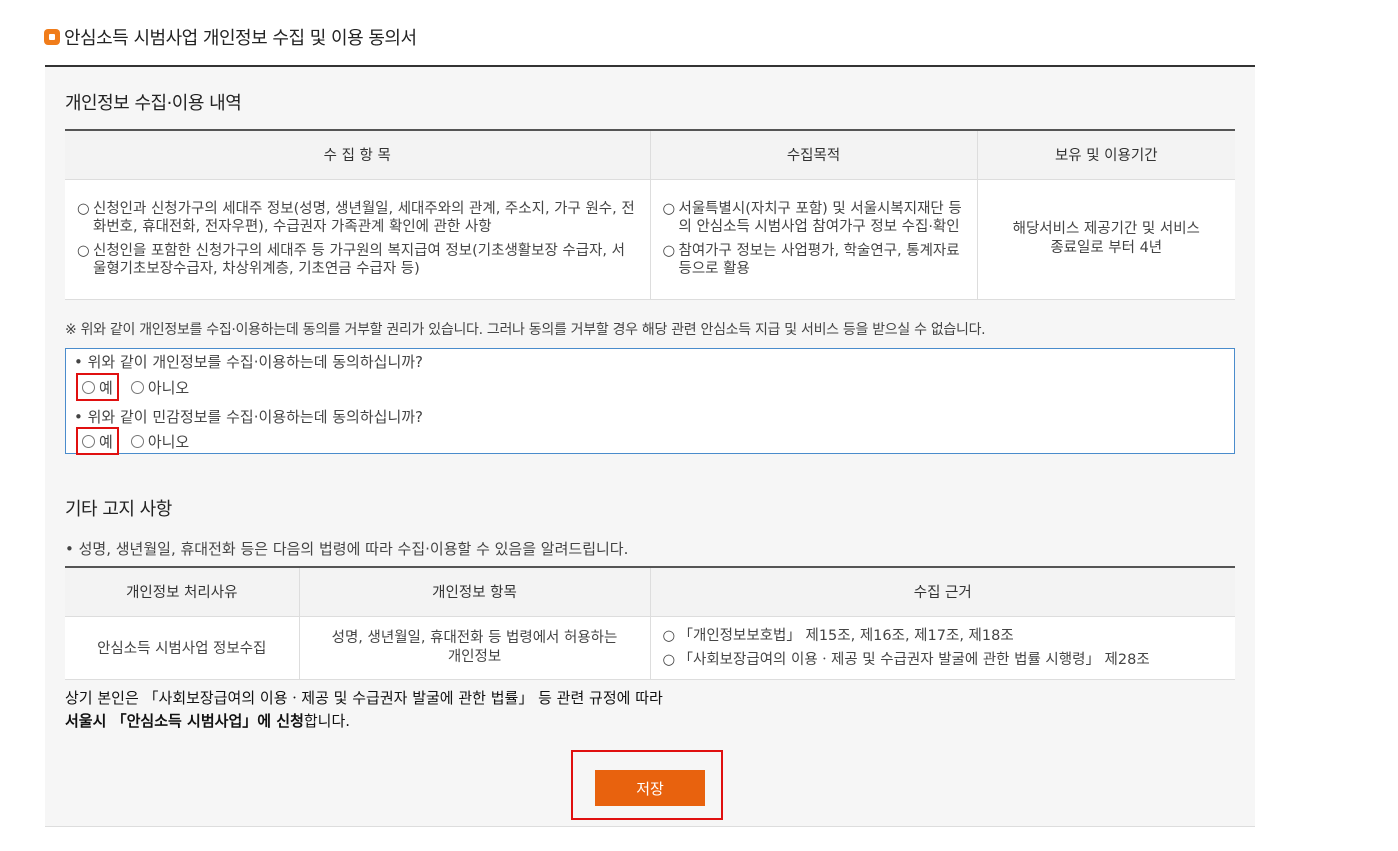 The image size is (1398, 851). Describe the element at coordinates (364, 721) in the screenshot. I see `declaration-line-2: 서울시 「안심소득 시범사업」에 신청합니다.` at that location.